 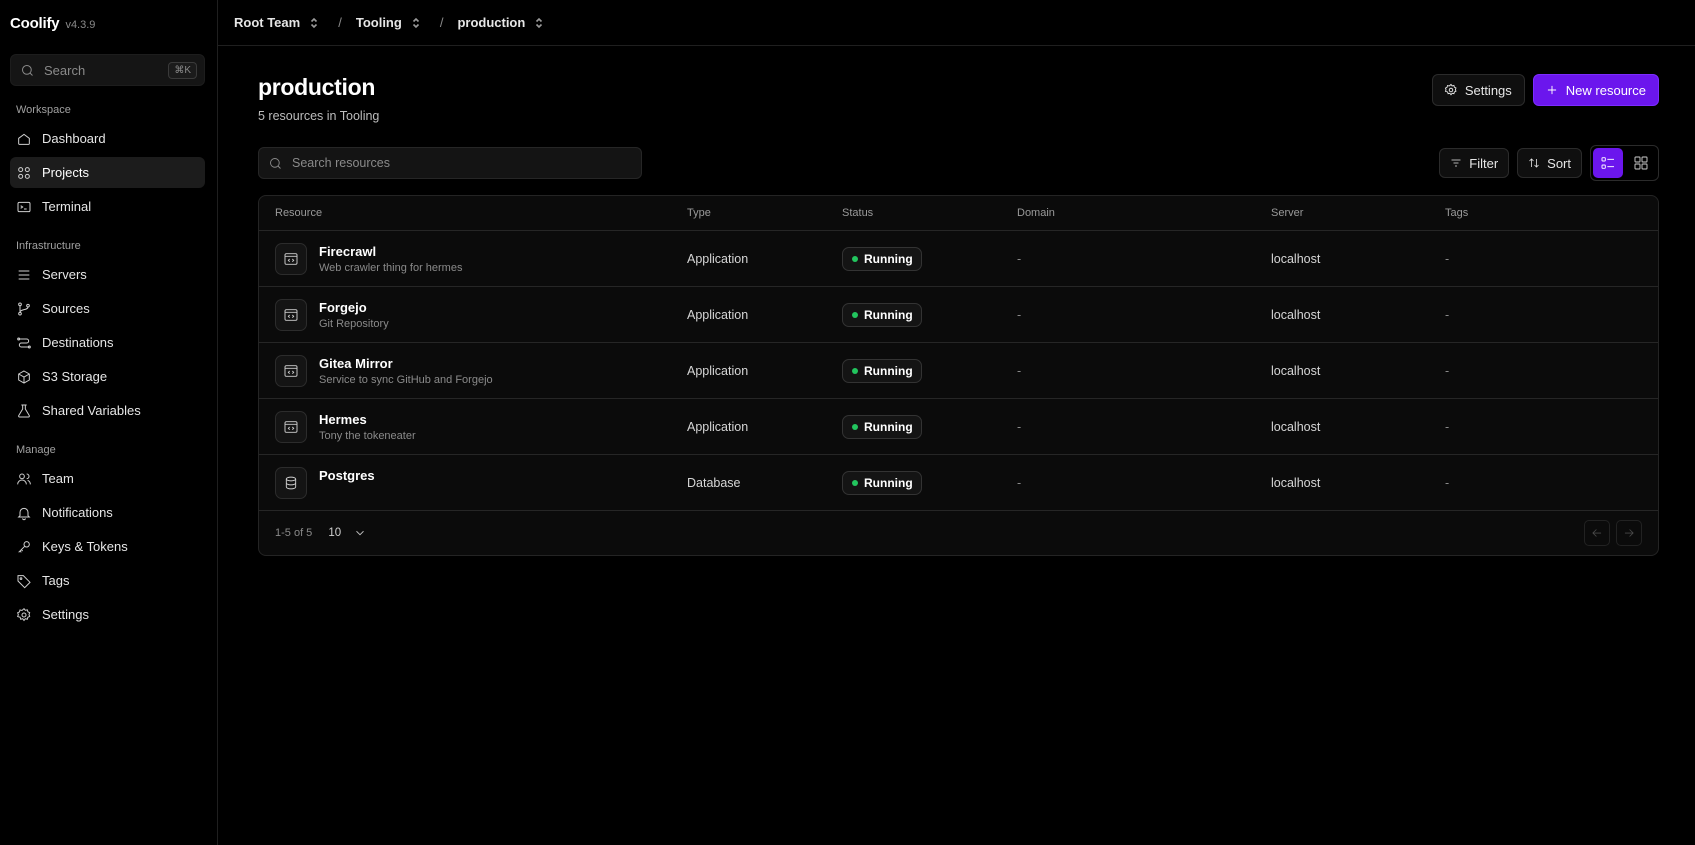 I want to click on sidebar-item-destinations: Destinations, so click(x=107, y=342).